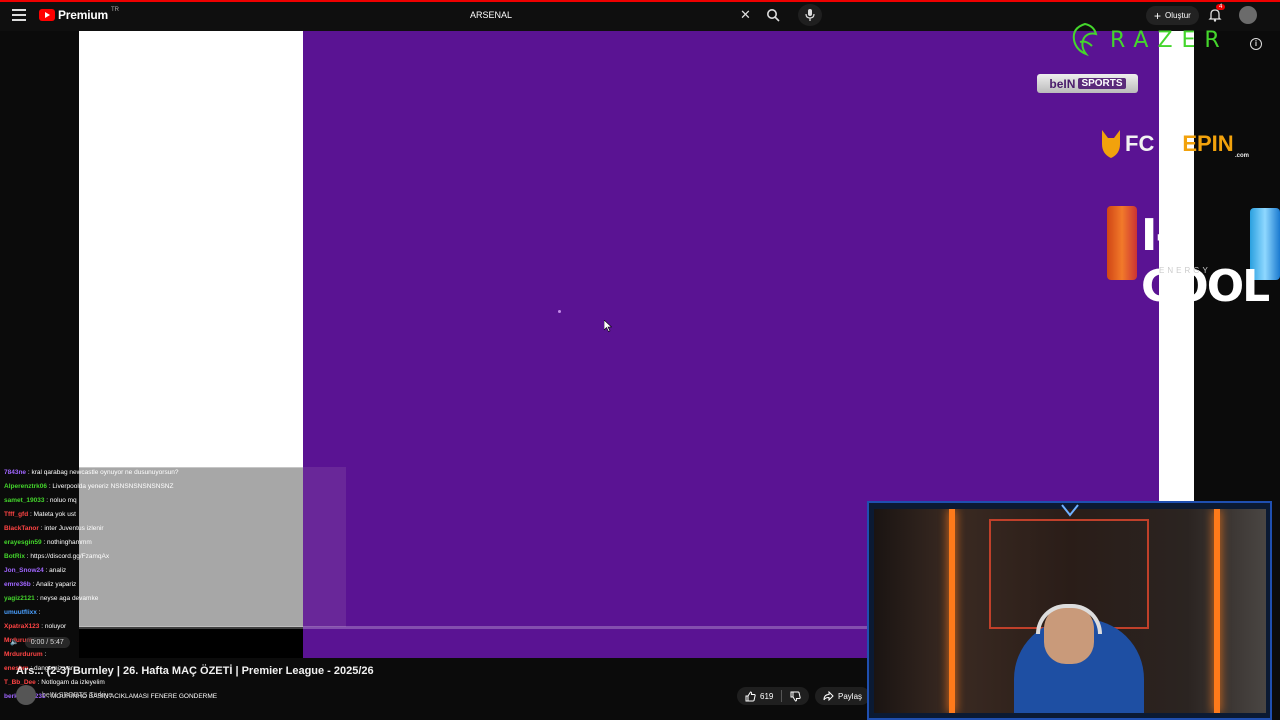 The height and width of the screenshot is (720, 1280). Describe the element at coordinates (22, 626) in the screenshot. I see `chat-username: XpatraX123` at that location.